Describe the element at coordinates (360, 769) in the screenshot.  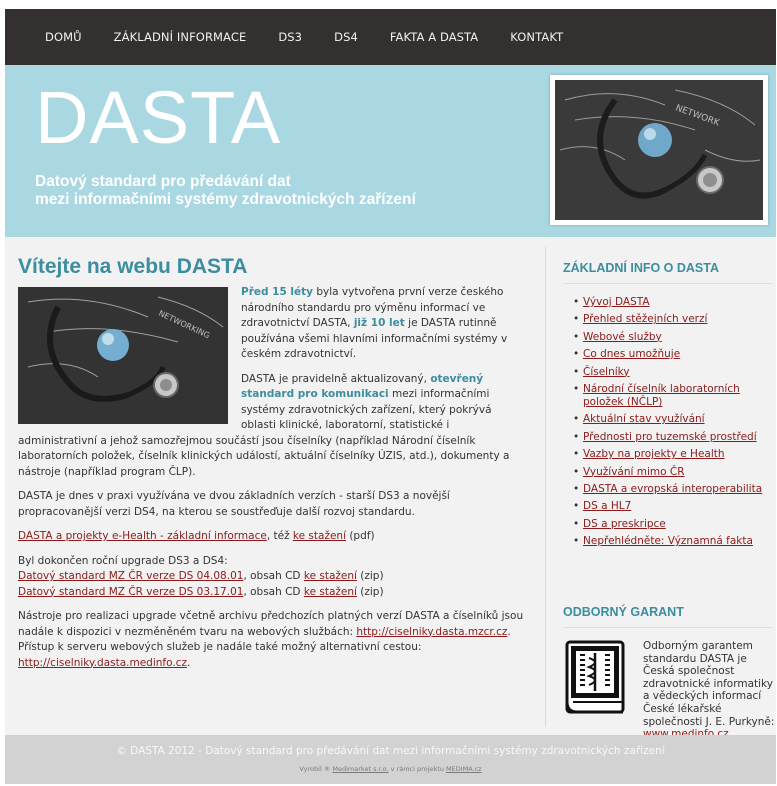
I see `medimarket-link: Medimarket s.r.o.` at that location.